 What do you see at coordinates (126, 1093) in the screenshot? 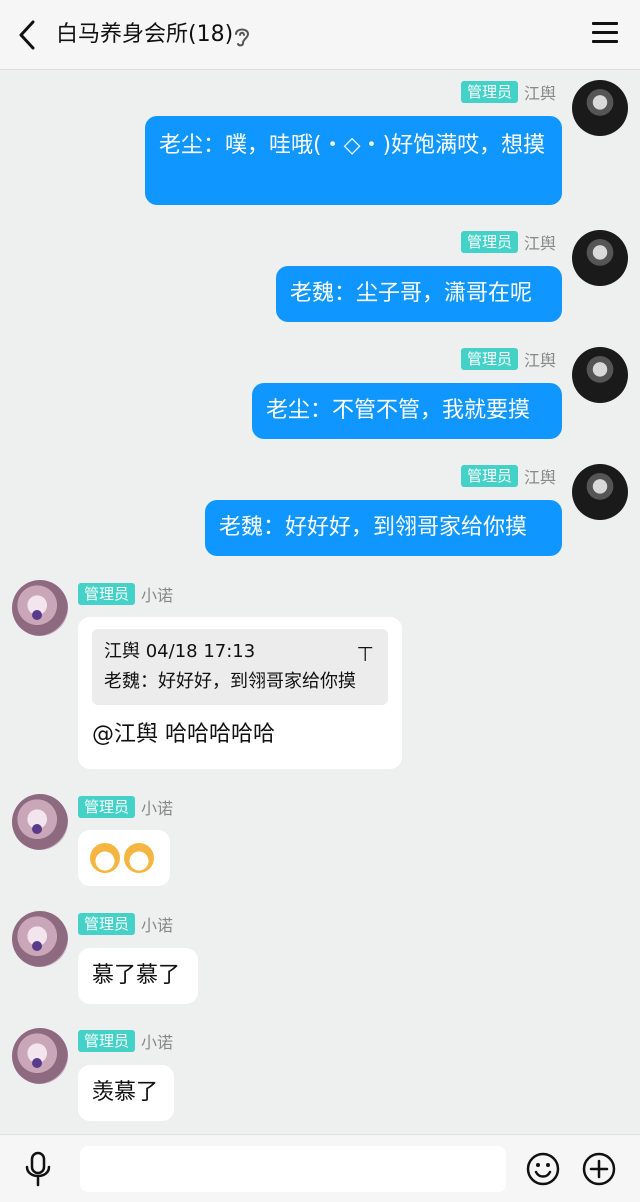
I see `message-bubble: 羡慕了` at bounding box center [126, 1093].